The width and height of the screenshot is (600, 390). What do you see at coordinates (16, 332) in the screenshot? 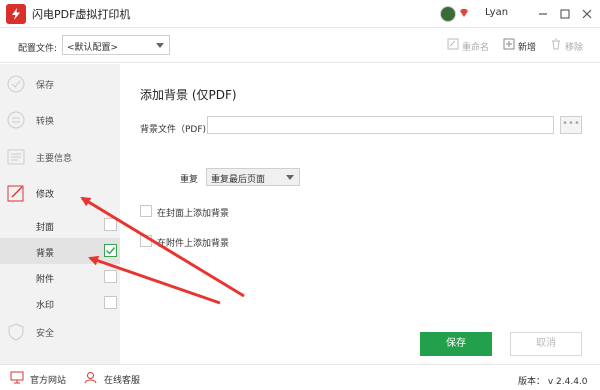
I see `shield-icon` at bounding box center [16, 332].